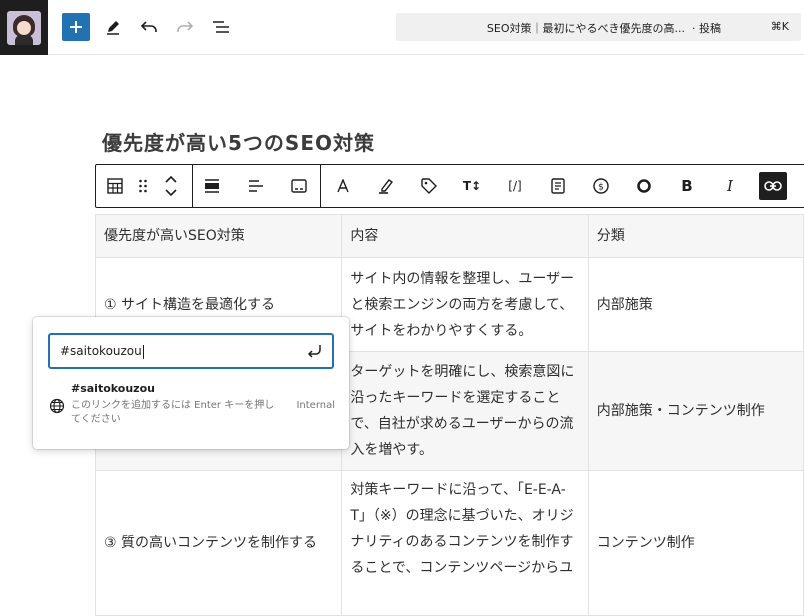 Image resolution: width=804 pixels, height=616 pixels. What do you see at coordinates (315, 351) in the screenshot?
I see `submit-link-icon` at bounding box center [315, 351].